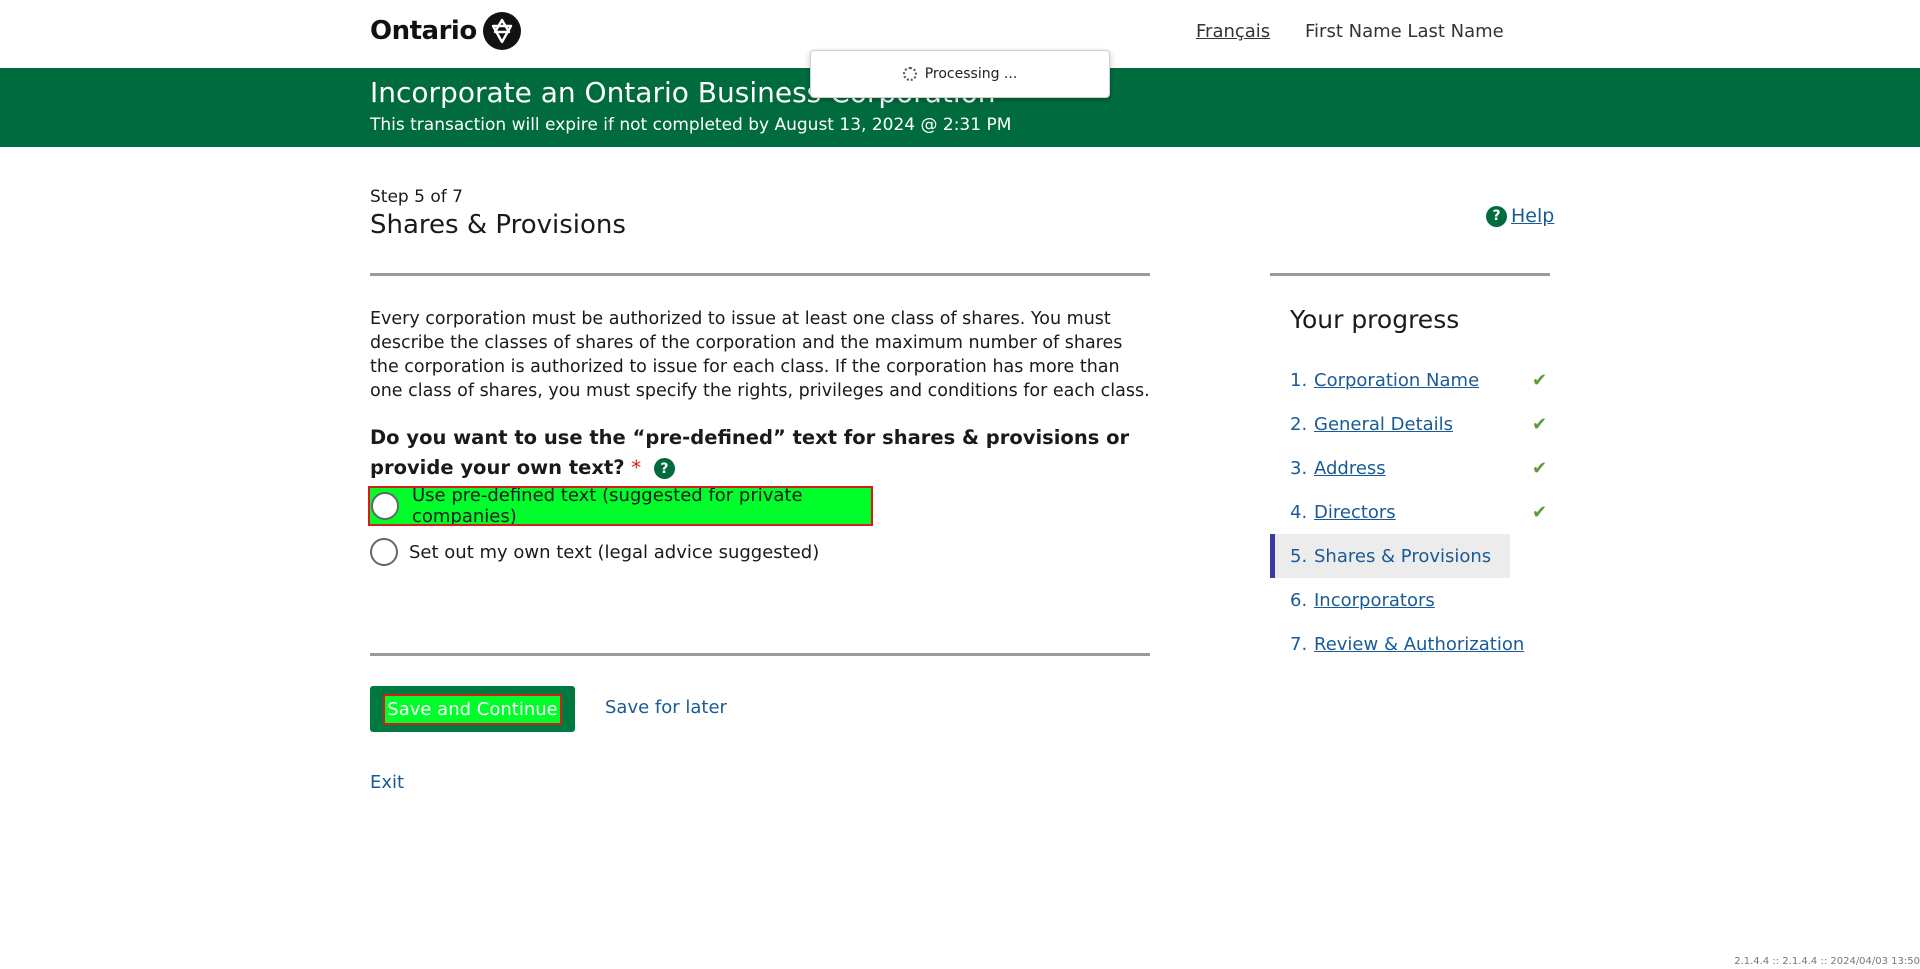 The image size is (1920, 969). Describe the element at coordinates (1532, 216) in the screenshot. I see `help-link: Help` at that location.